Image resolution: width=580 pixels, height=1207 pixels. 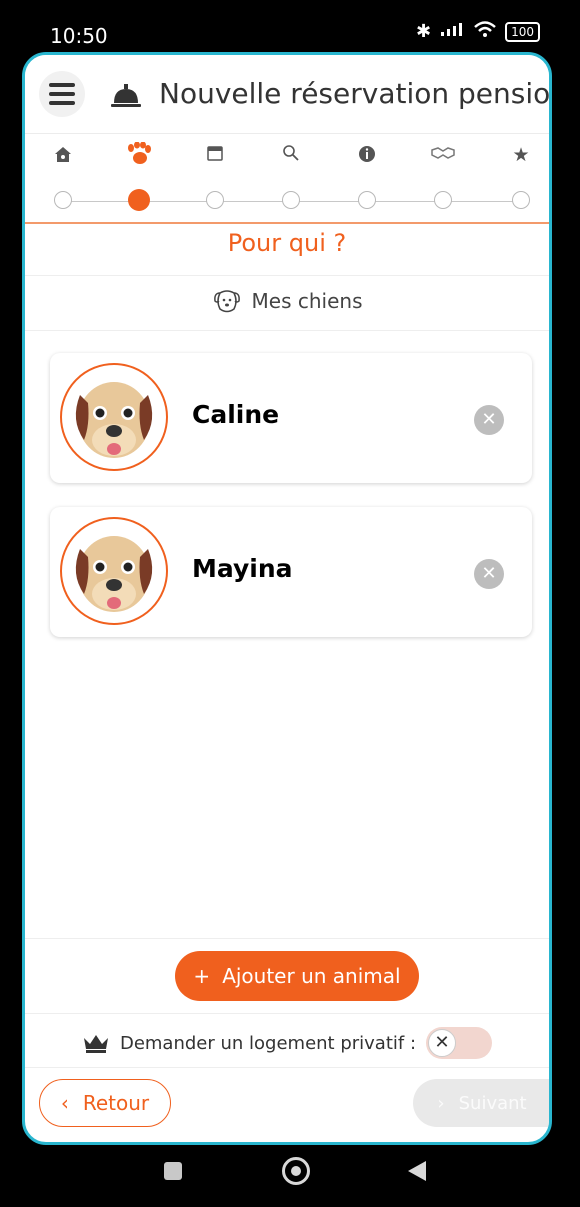 I want to click on private-lodging-row: Demander un logement privatif : ✕, so click(x=287, y=1043).